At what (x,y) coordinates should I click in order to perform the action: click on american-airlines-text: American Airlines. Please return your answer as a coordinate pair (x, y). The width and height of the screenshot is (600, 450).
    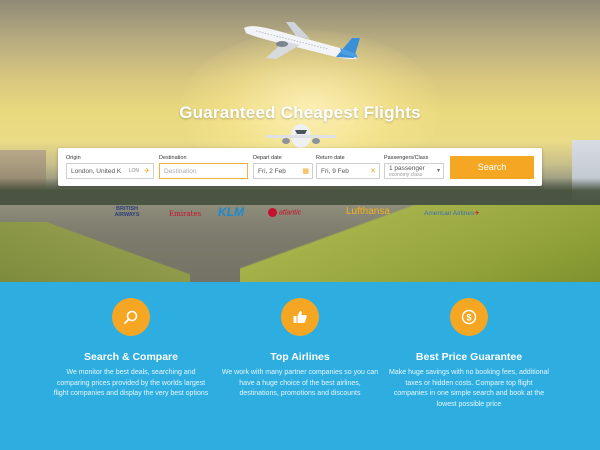
    Looking at the image, I should click on (449, 213).